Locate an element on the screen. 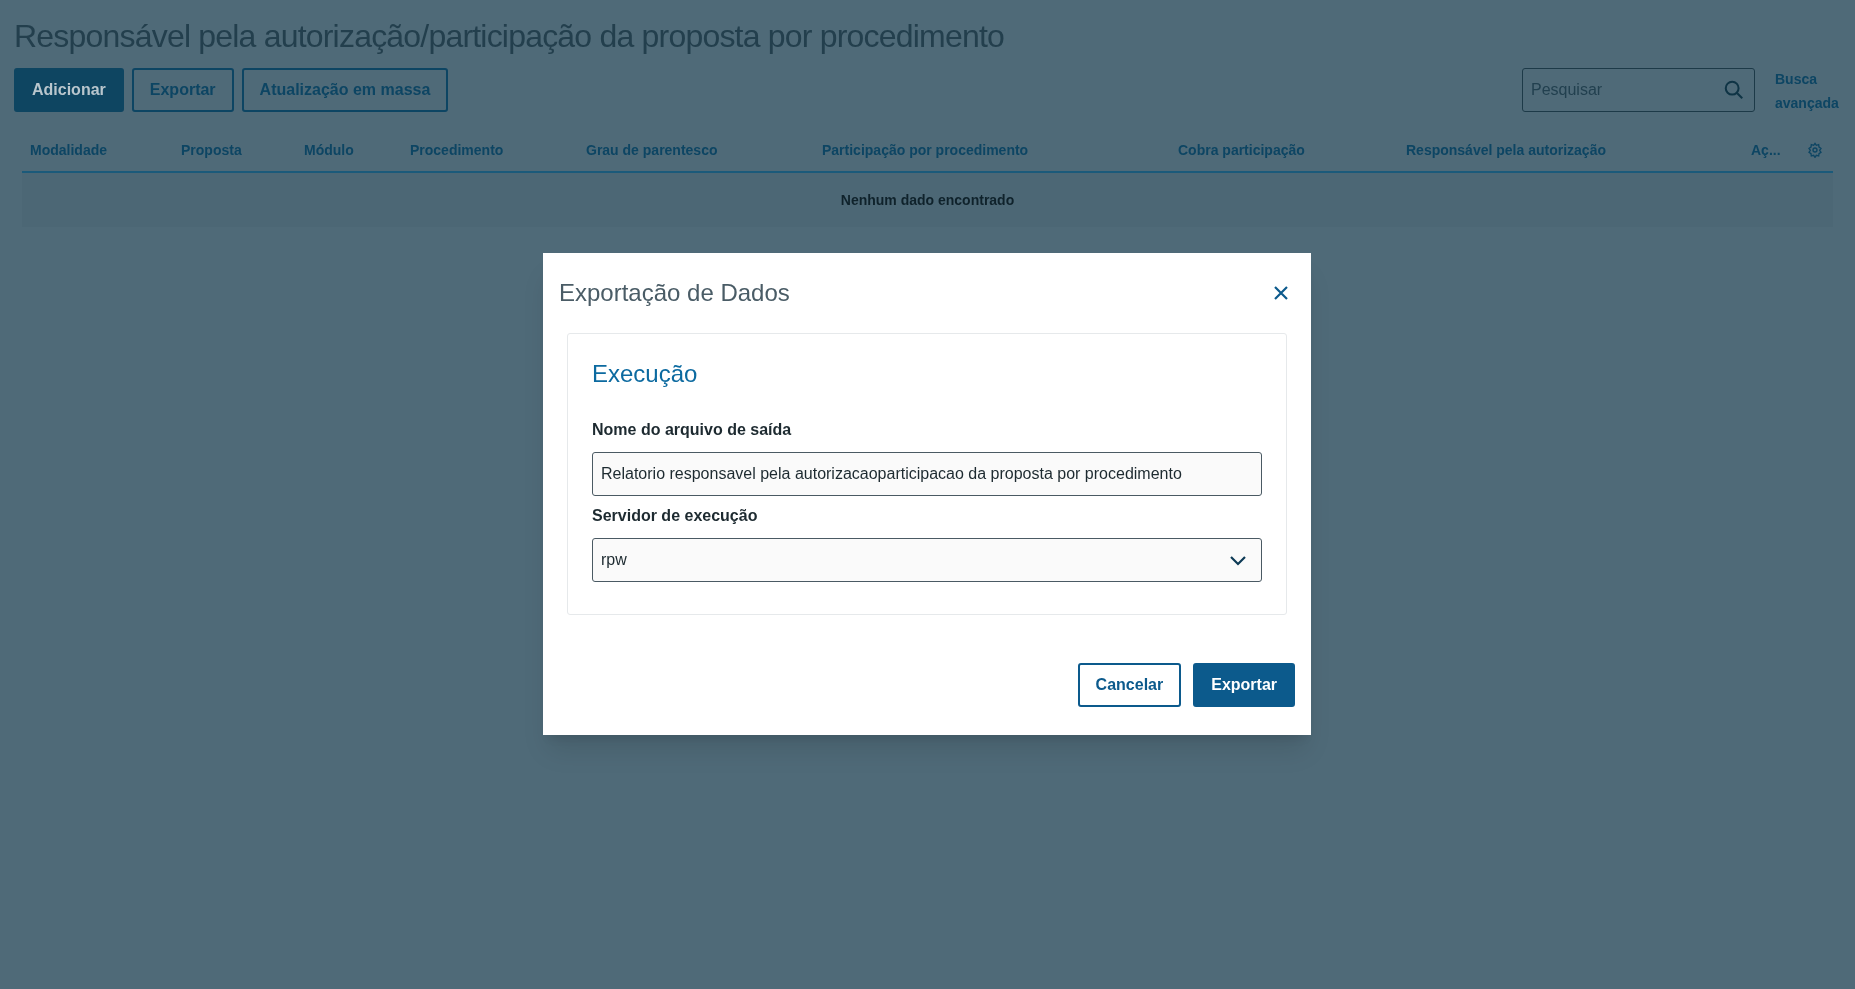  column-header: Cobra participação is located at coordinates (1284, 150).